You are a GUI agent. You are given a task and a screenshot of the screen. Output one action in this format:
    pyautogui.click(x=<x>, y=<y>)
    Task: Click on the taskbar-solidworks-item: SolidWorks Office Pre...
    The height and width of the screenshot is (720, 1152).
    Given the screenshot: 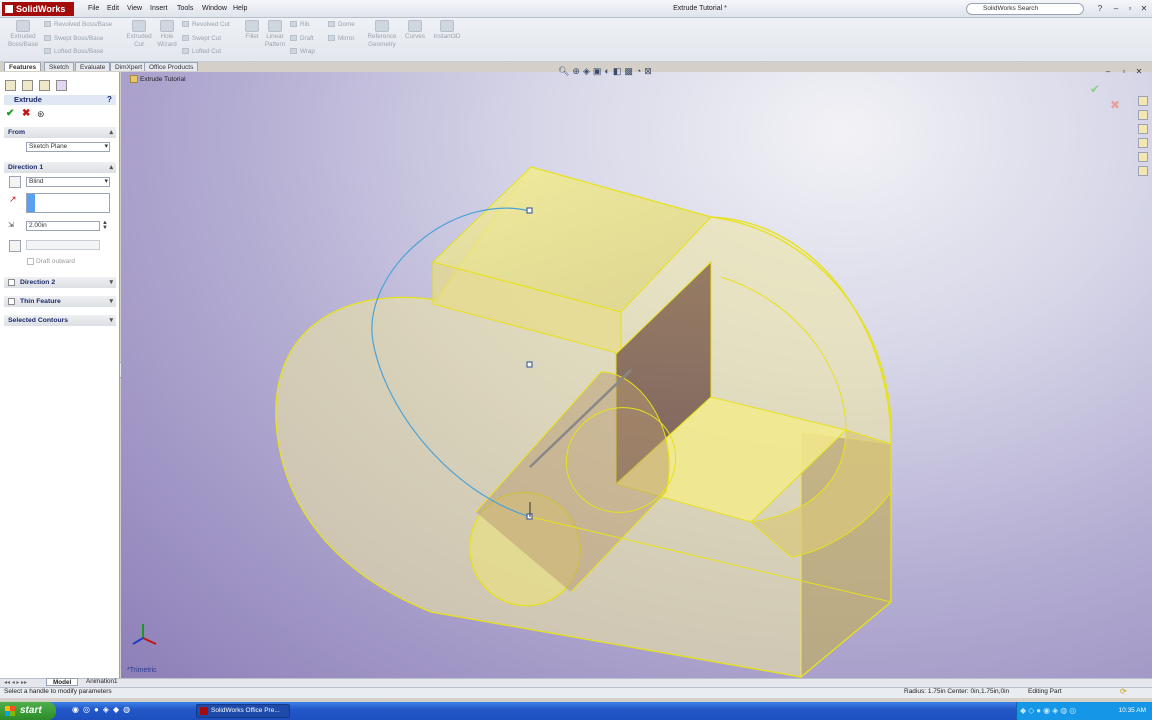 What is the action you would take?
    pyautogui.click(x=243, y=711)
    